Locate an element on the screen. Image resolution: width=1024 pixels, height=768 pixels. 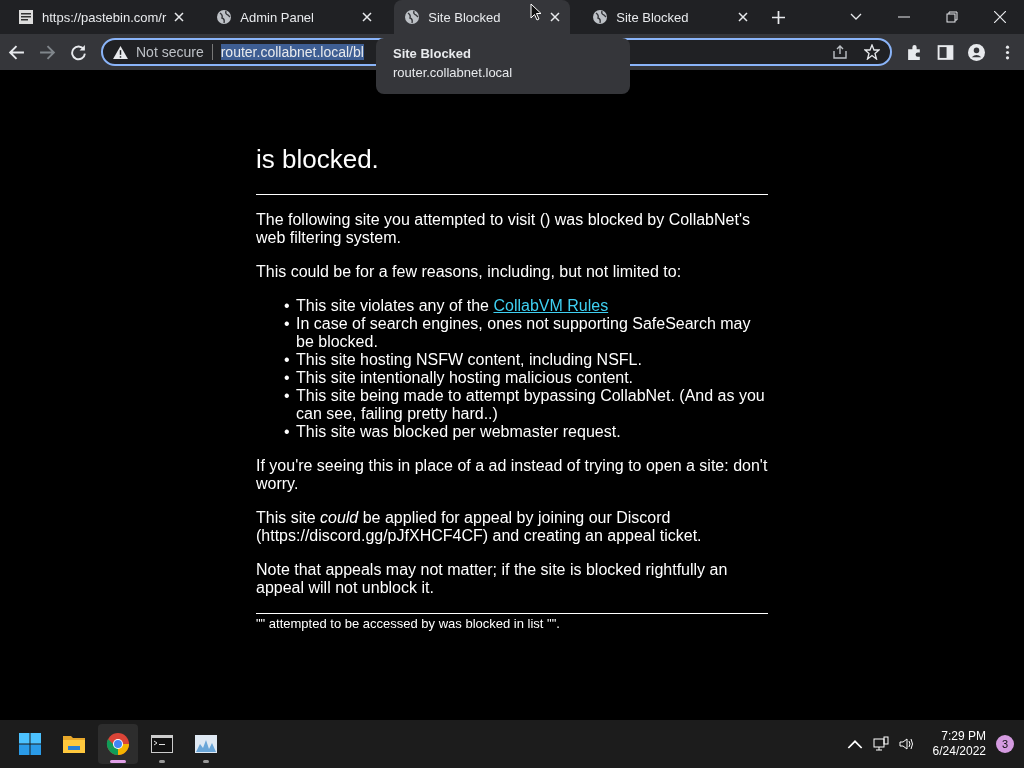
tooltip-title: Site Blocked is located at coordinates (433, 53).